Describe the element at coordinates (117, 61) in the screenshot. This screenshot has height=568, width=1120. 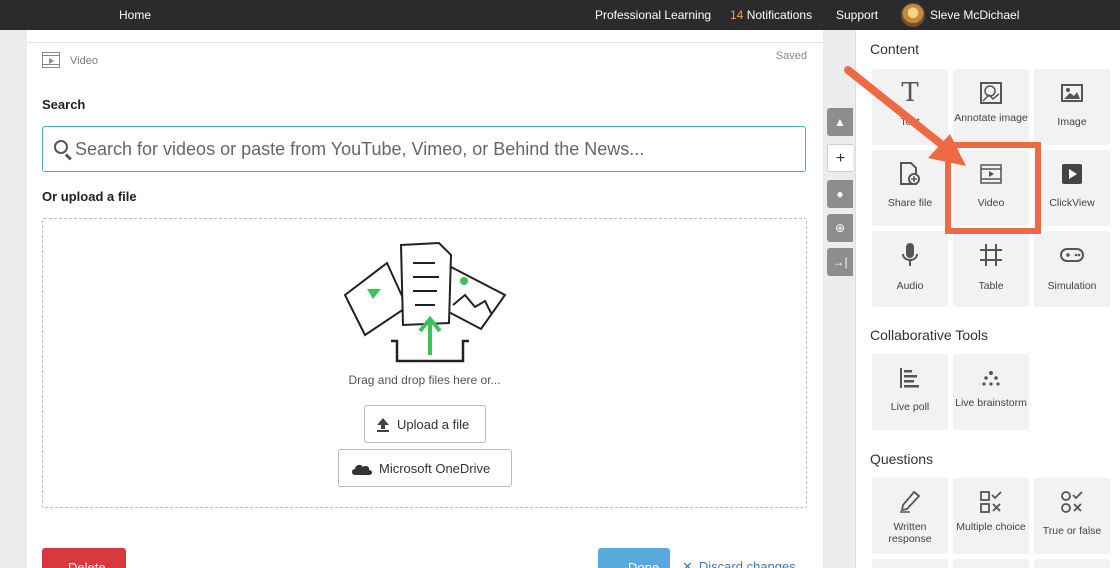
I see `block-type-indicator: Video` at that location.